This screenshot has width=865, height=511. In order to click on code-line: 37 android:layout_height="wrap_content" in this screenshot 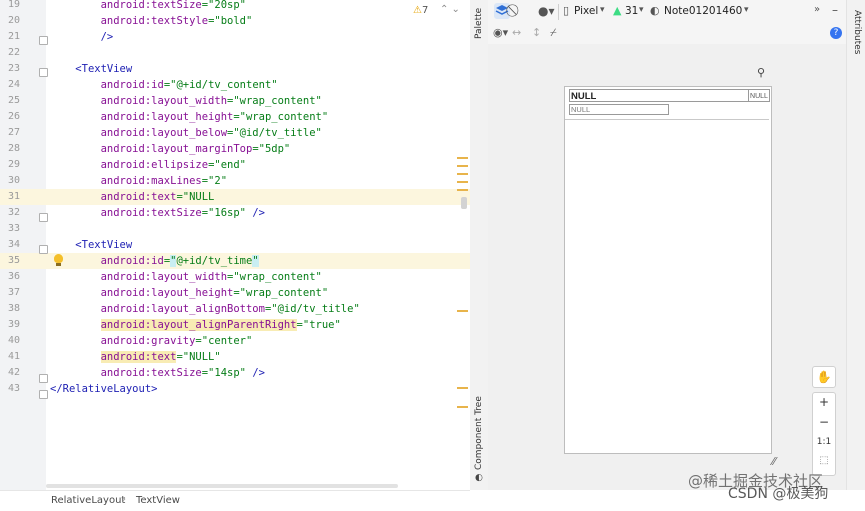, I will do `click(235, 293)`.